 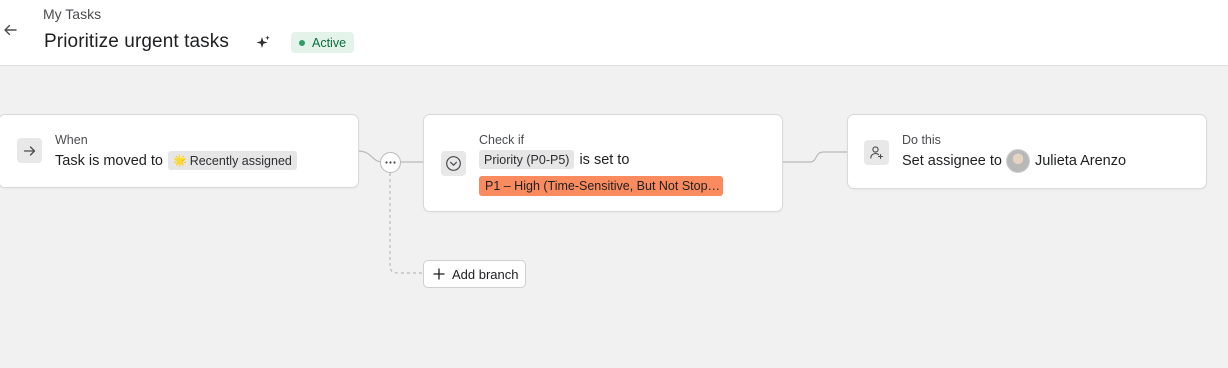 What do you see at coordinates (921, 140) in the screenshot?
I see `action-label: Do this` at bounding box center [921, 140].